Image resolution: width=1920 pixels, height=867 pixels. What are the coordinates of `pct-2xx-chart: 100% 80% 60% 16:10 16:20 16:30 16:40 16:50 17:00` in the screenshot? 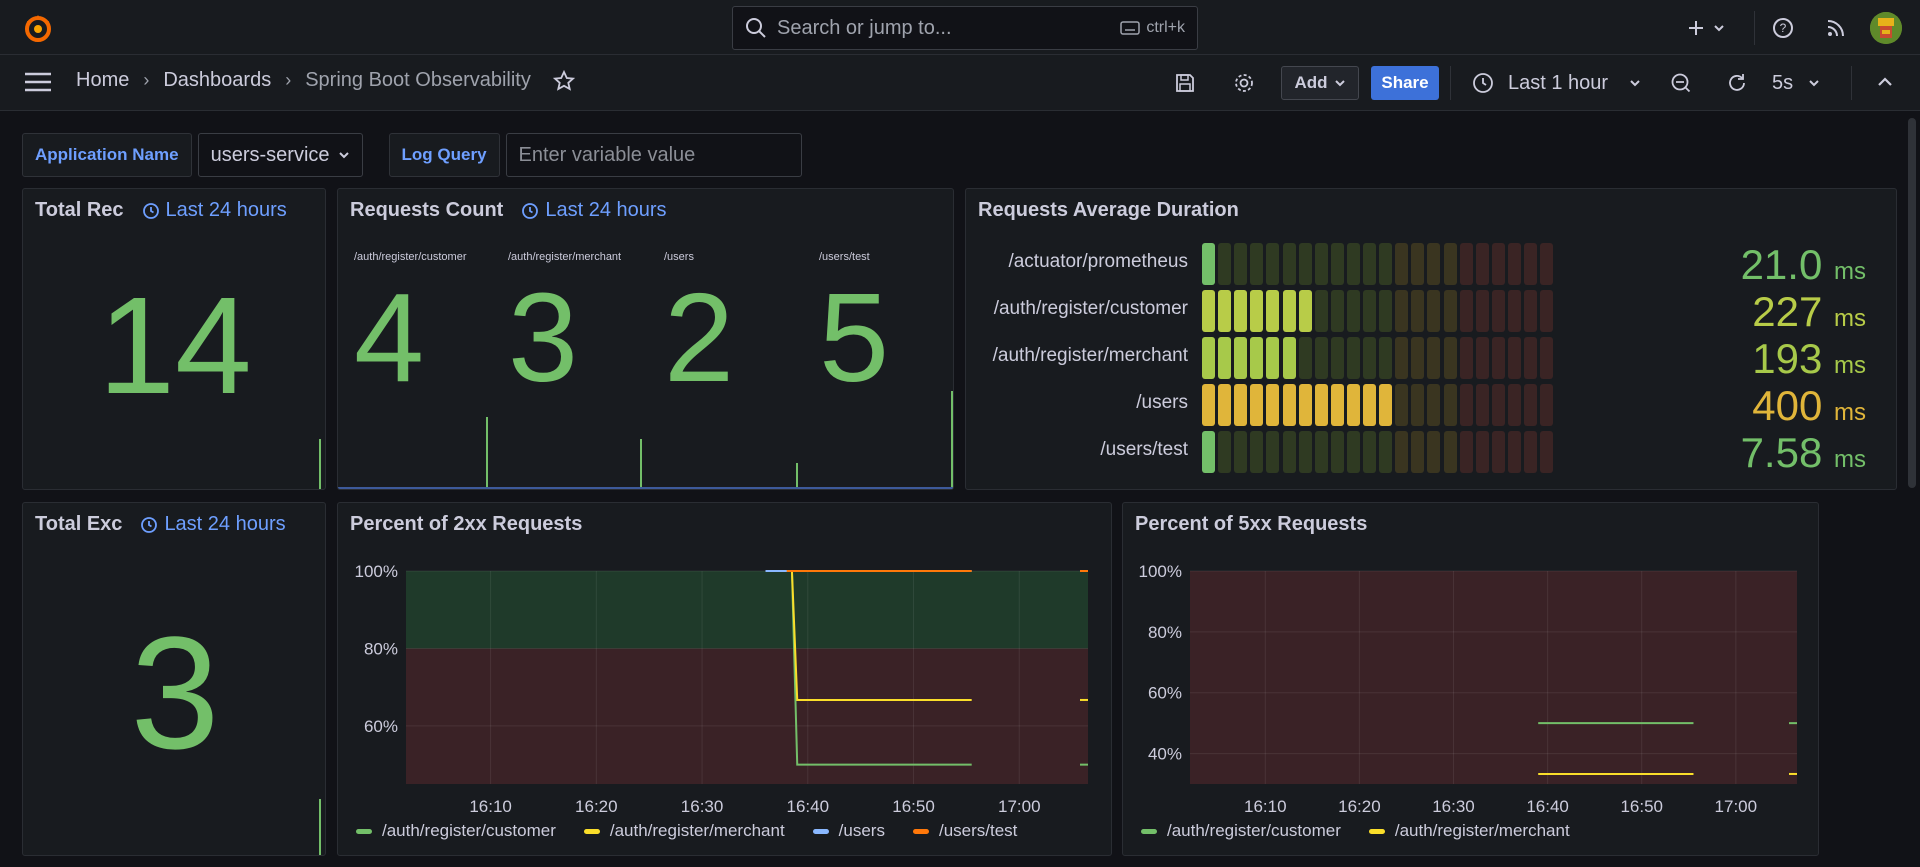 It's located at (725, 678).